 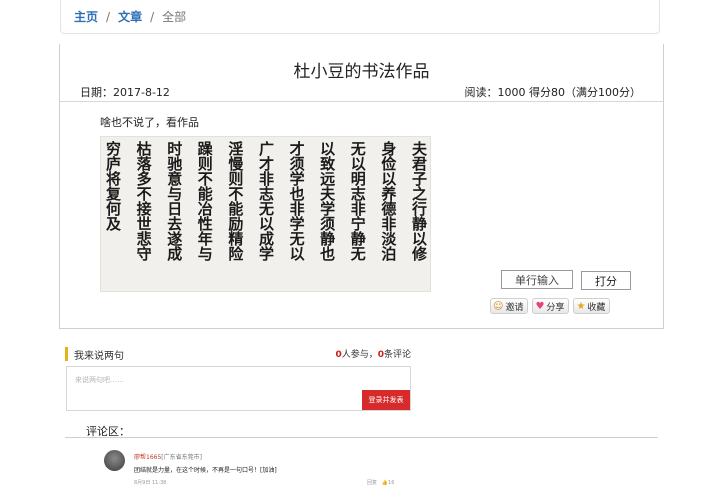 What do you see at coordinates (125, 92) in the screenshot?
I see `article-date: 日期：2017-8-12` at bounding box center [125, 92].